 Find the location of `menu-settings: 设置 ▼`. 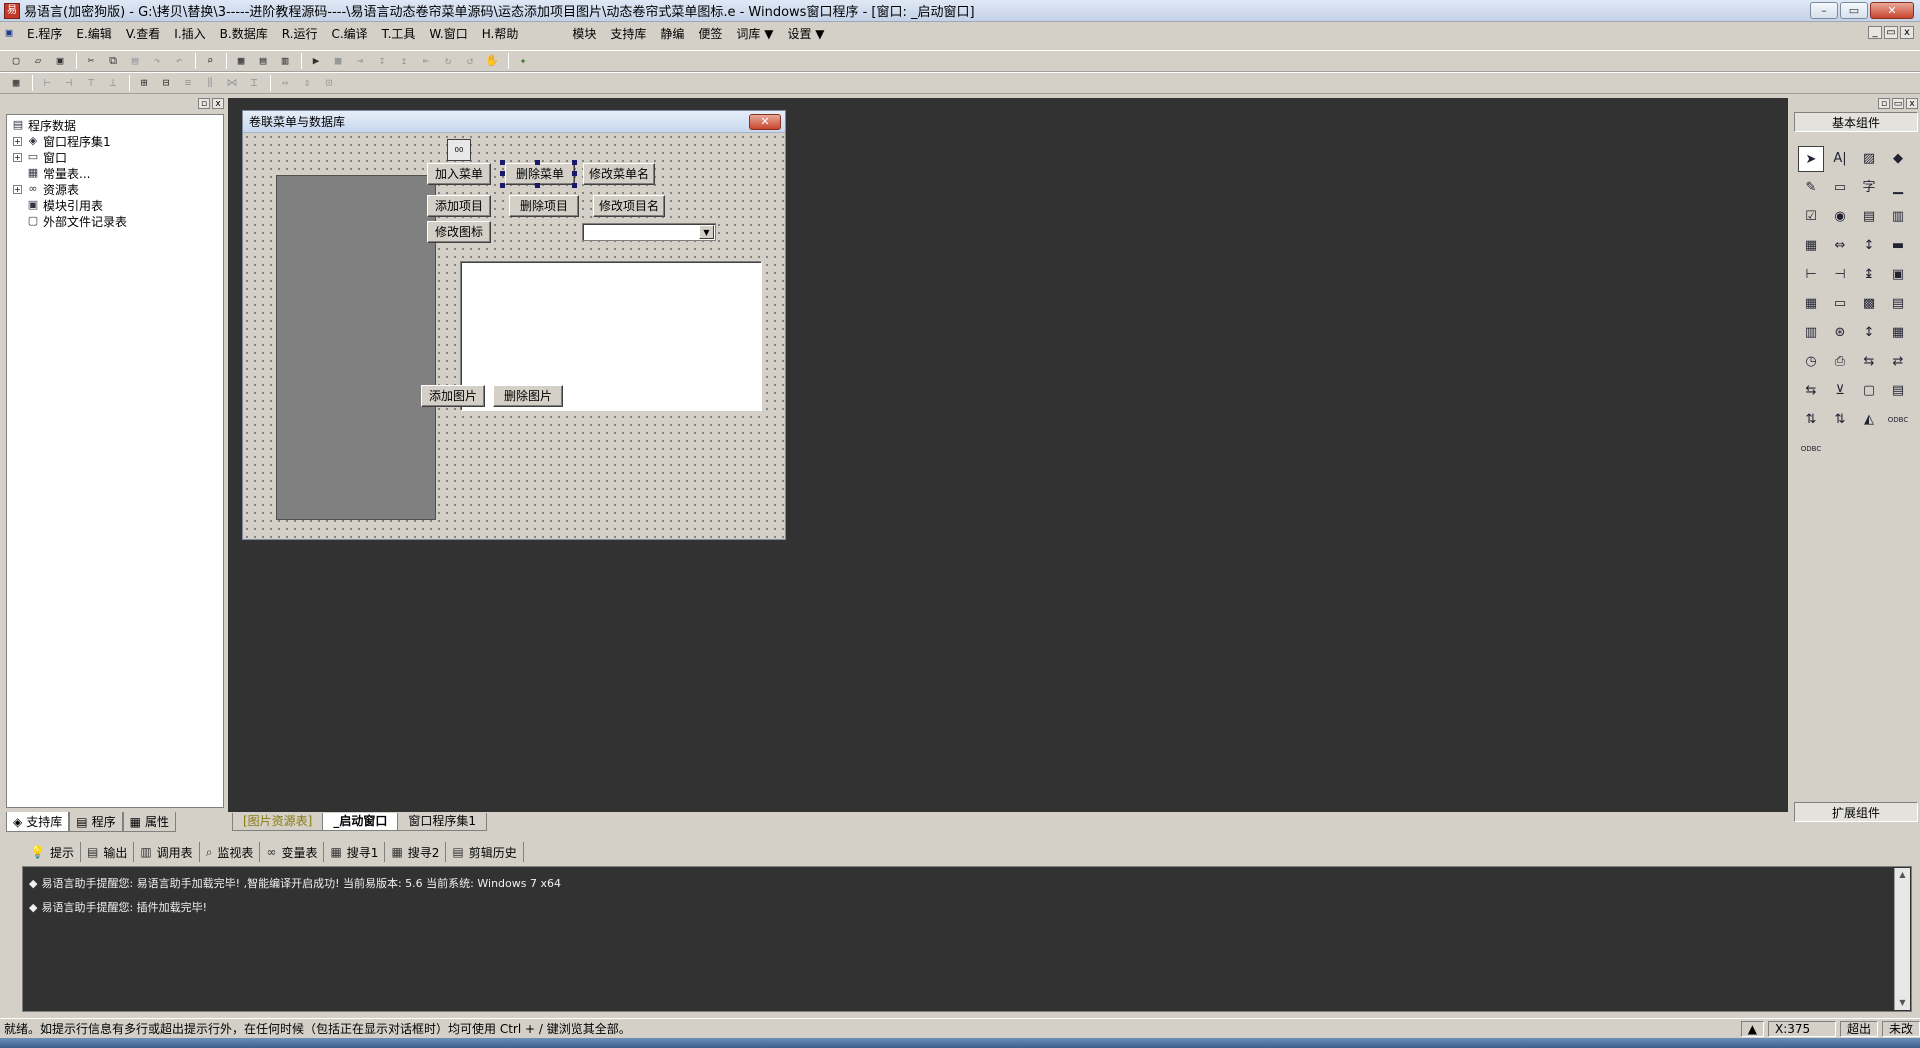

menu-settings: 设置 ▼ is located at coordinates (805, 33).